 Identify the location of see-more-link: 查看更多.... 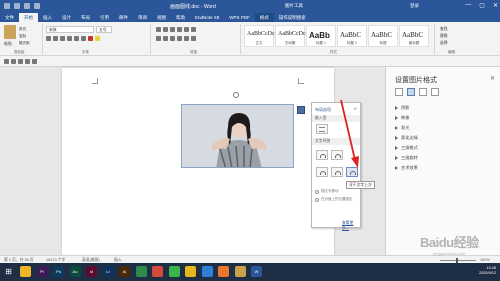
(351, 226).